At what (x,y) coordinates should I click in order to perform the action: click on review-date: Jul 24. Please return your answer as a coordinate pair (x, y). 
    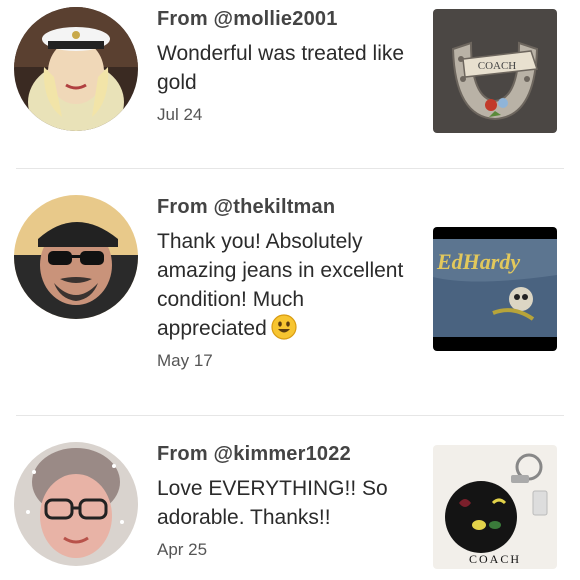
    Looking at the image, I should click on (180, 114).